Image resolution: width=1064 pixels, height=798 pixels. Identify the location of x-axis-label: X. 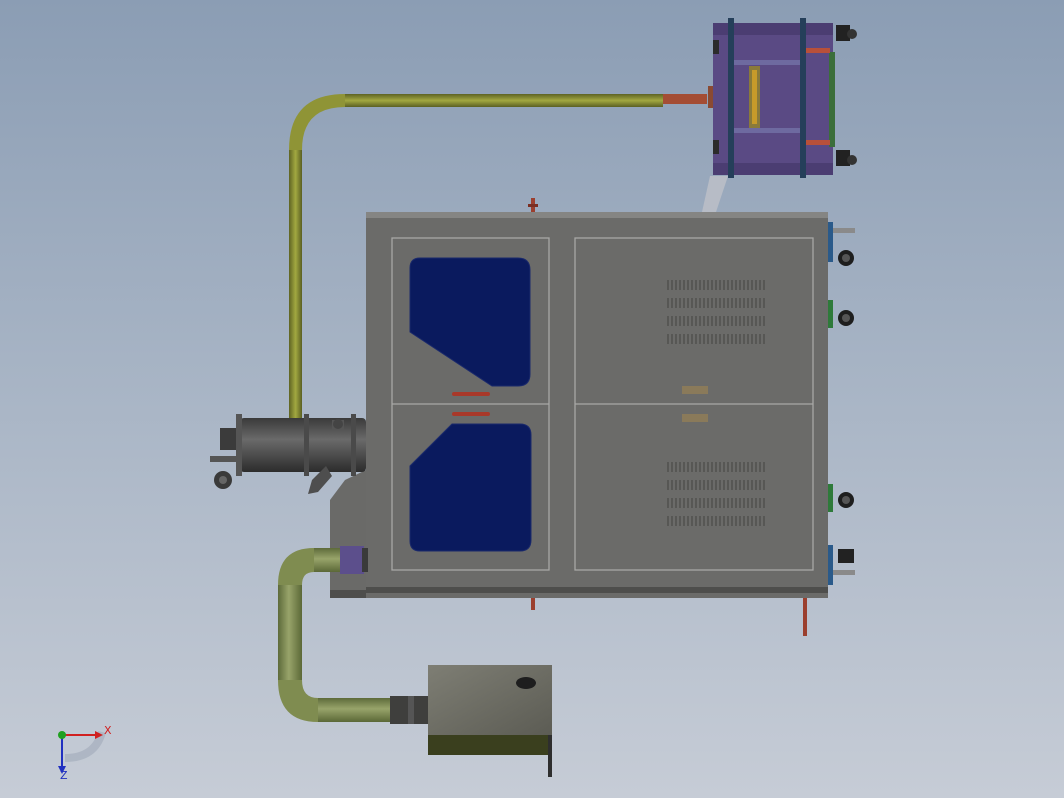
(108, 730).